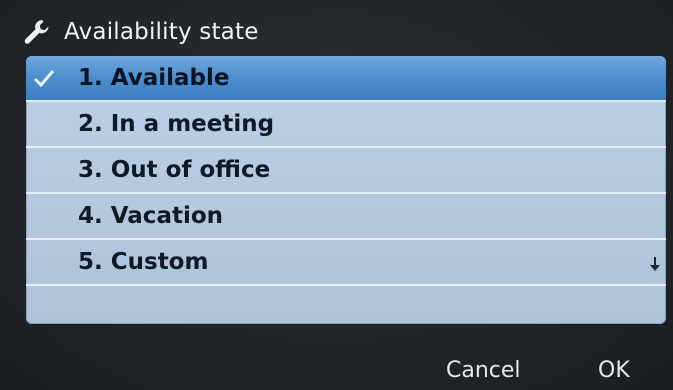 The image size is (673, 390). Describe the element at coordinates (614, 370) in the screenshot. I see `ok-button: OK` at that location.